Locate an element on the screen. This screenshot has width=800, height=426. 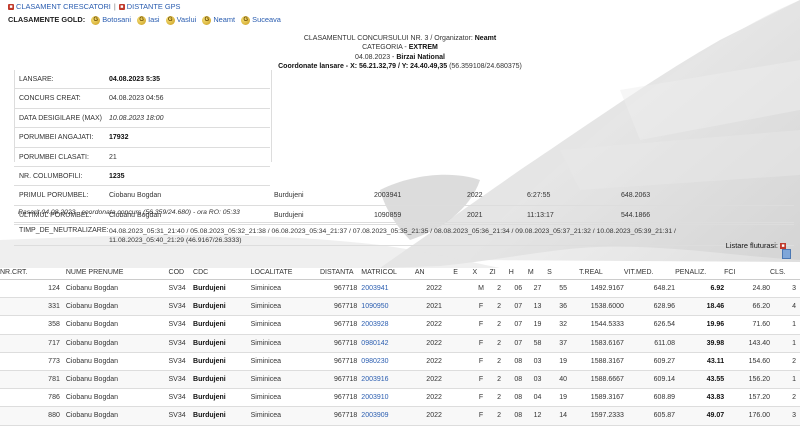
cell-cls: 2 is located at coordinates (785, 398).